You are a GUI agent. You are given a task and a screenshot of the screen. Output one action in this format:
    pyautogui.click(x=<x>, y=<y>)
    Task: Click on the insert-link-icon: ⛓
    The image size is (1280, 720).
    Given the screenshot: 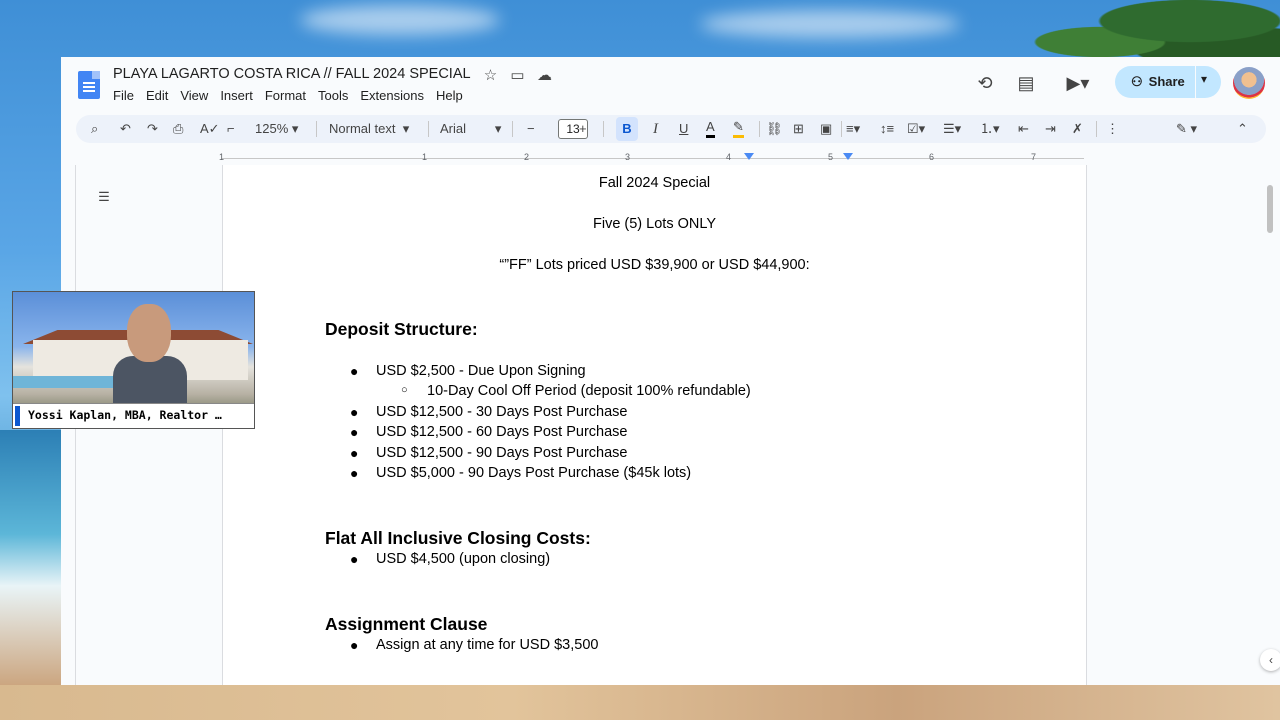 What is the action you would take?
    pyautogui.click(x=774, y=129)
    